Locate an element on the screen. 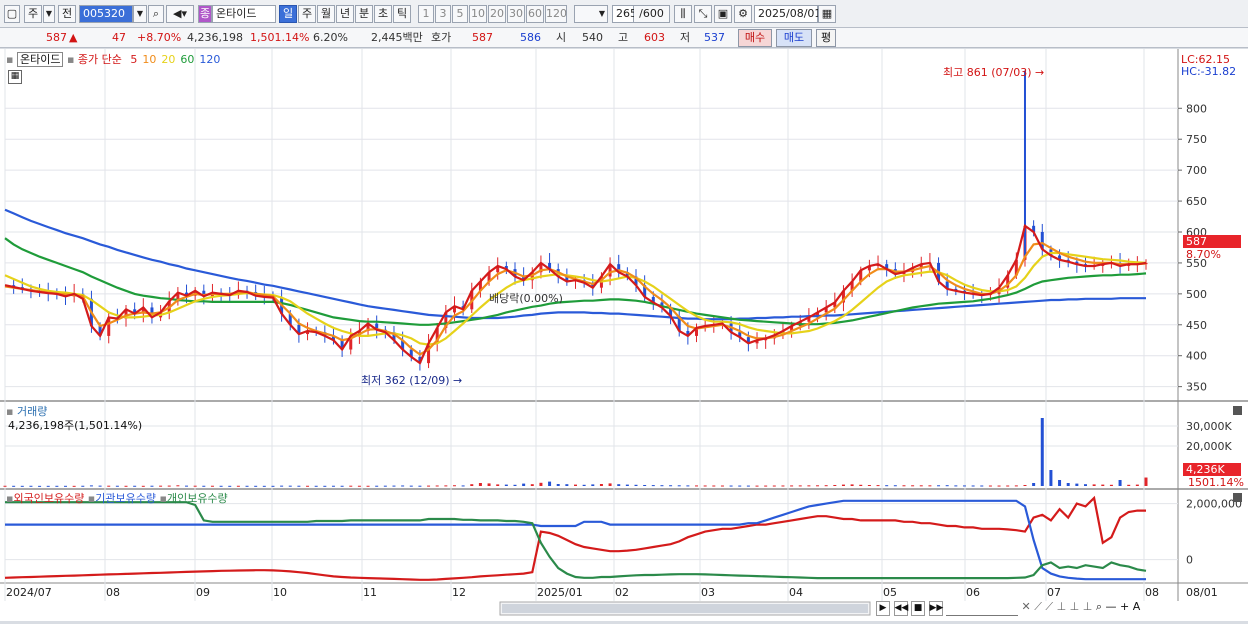  date-input: 2025/08/01 is located at coordinates (787, 14).